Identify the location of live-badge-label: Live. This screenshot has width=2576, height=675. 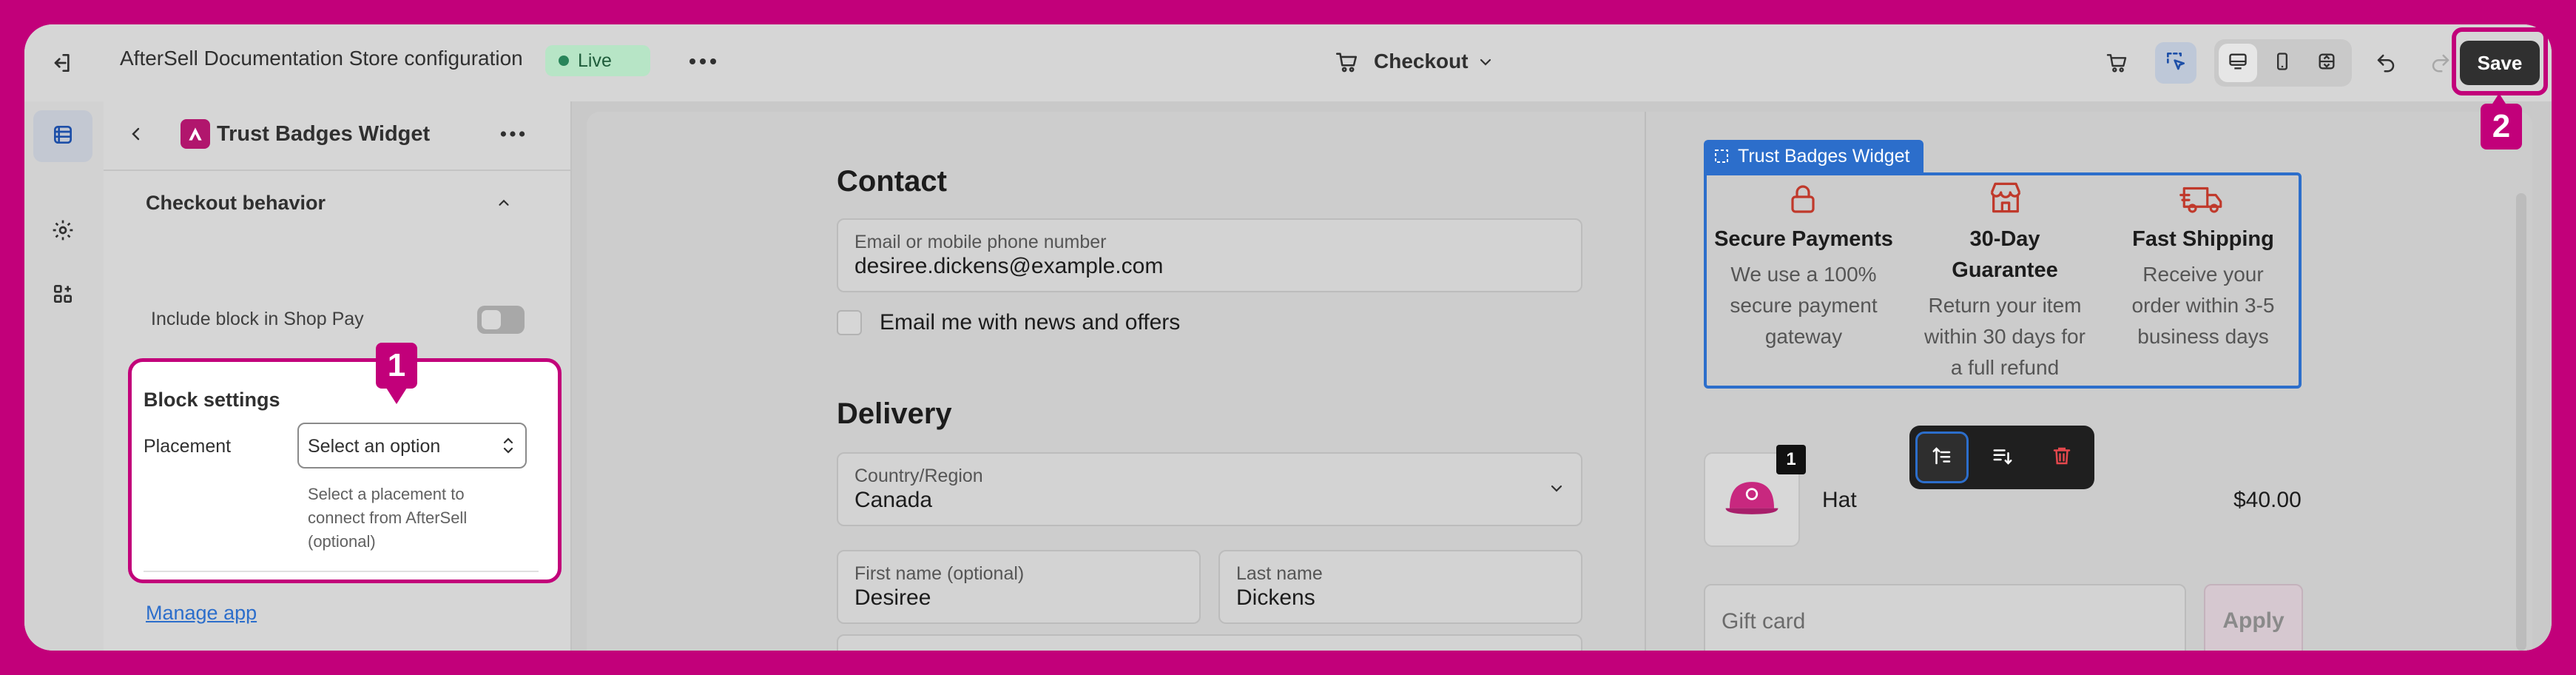
(595, 61).